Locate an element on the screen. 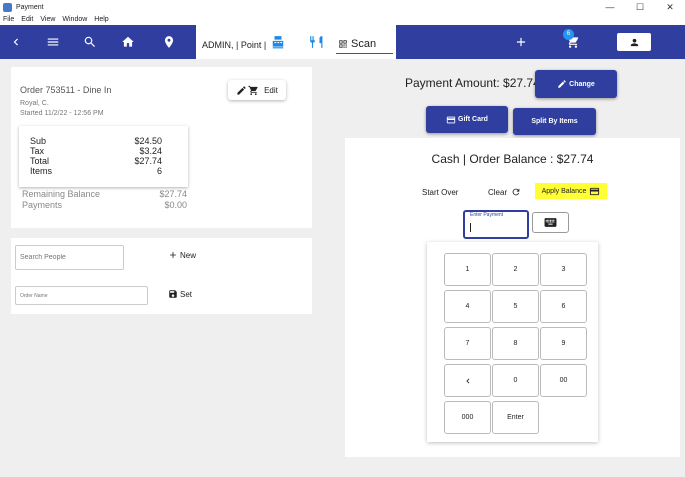 The height and width of the screenshot is (477, 685). window-controls: — ☐ ✕ is located at coordinates (640, 7).